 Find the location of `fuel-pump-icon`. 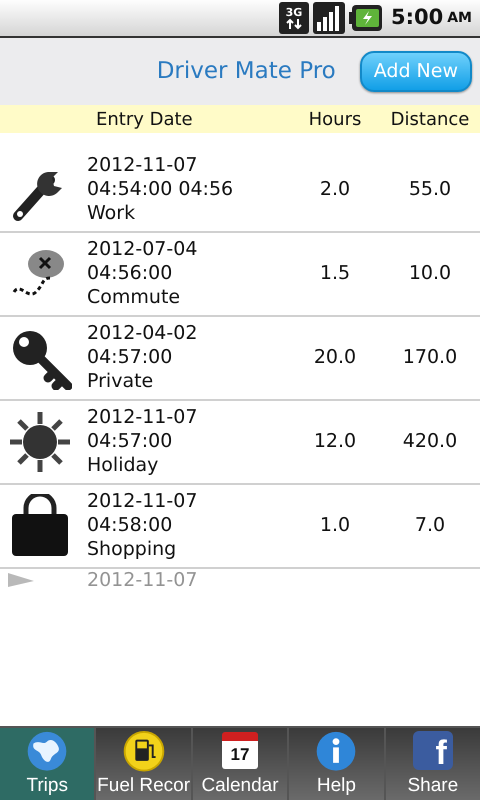

fuel-pump-icon is located at coordinates (144, 751).